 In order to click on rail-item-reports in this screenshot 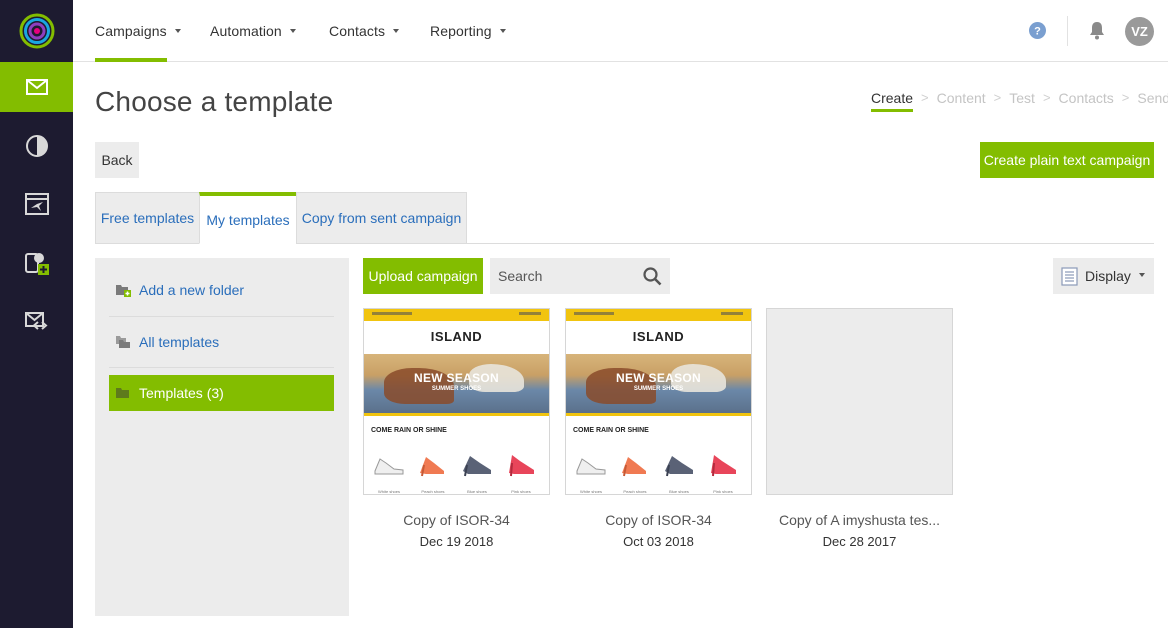, I will do `click(36, 146)`.